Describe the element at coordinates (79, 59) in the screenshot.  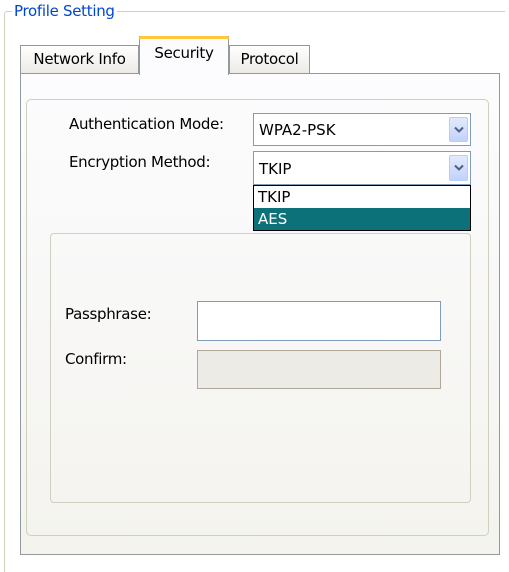
I see `tab-network-info: Network Info` at that location.